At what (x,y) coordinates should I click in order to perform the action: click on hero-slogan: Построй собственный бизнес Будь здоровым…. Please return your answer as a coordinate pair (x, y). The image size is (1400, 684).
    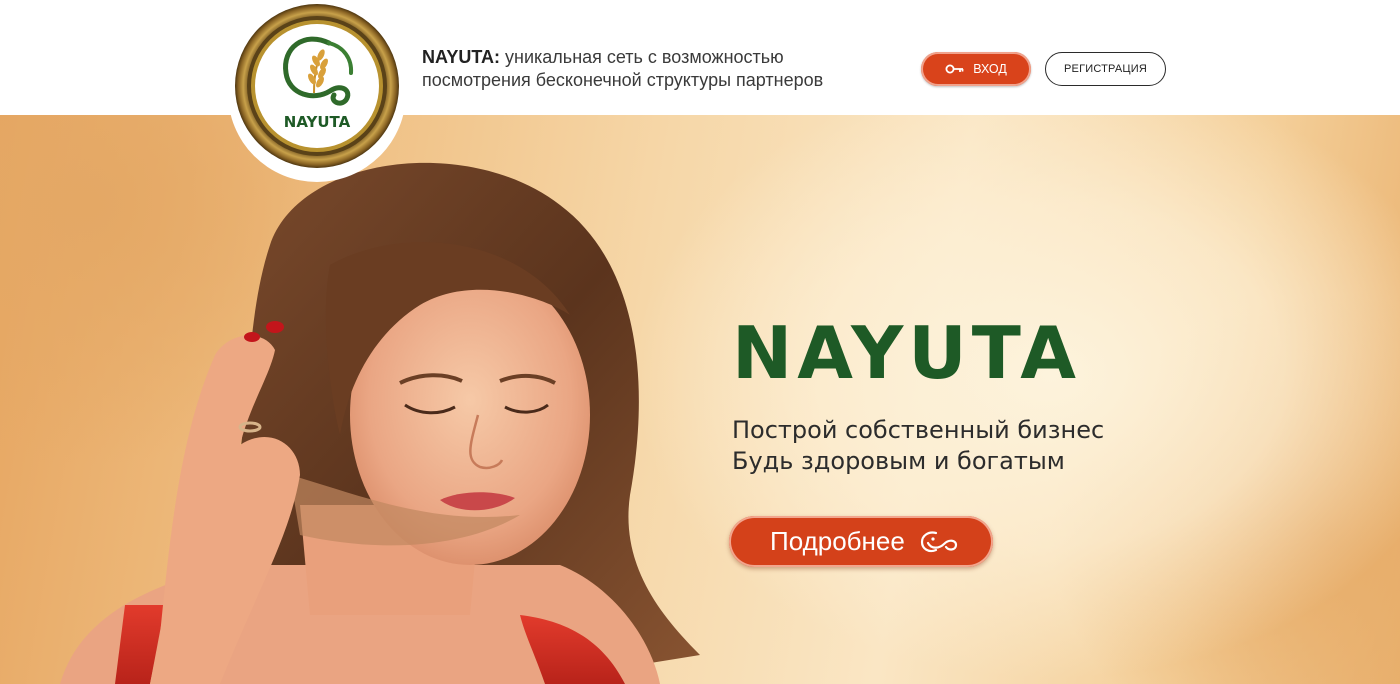
    Looking at the image, I should click on (918, 446).